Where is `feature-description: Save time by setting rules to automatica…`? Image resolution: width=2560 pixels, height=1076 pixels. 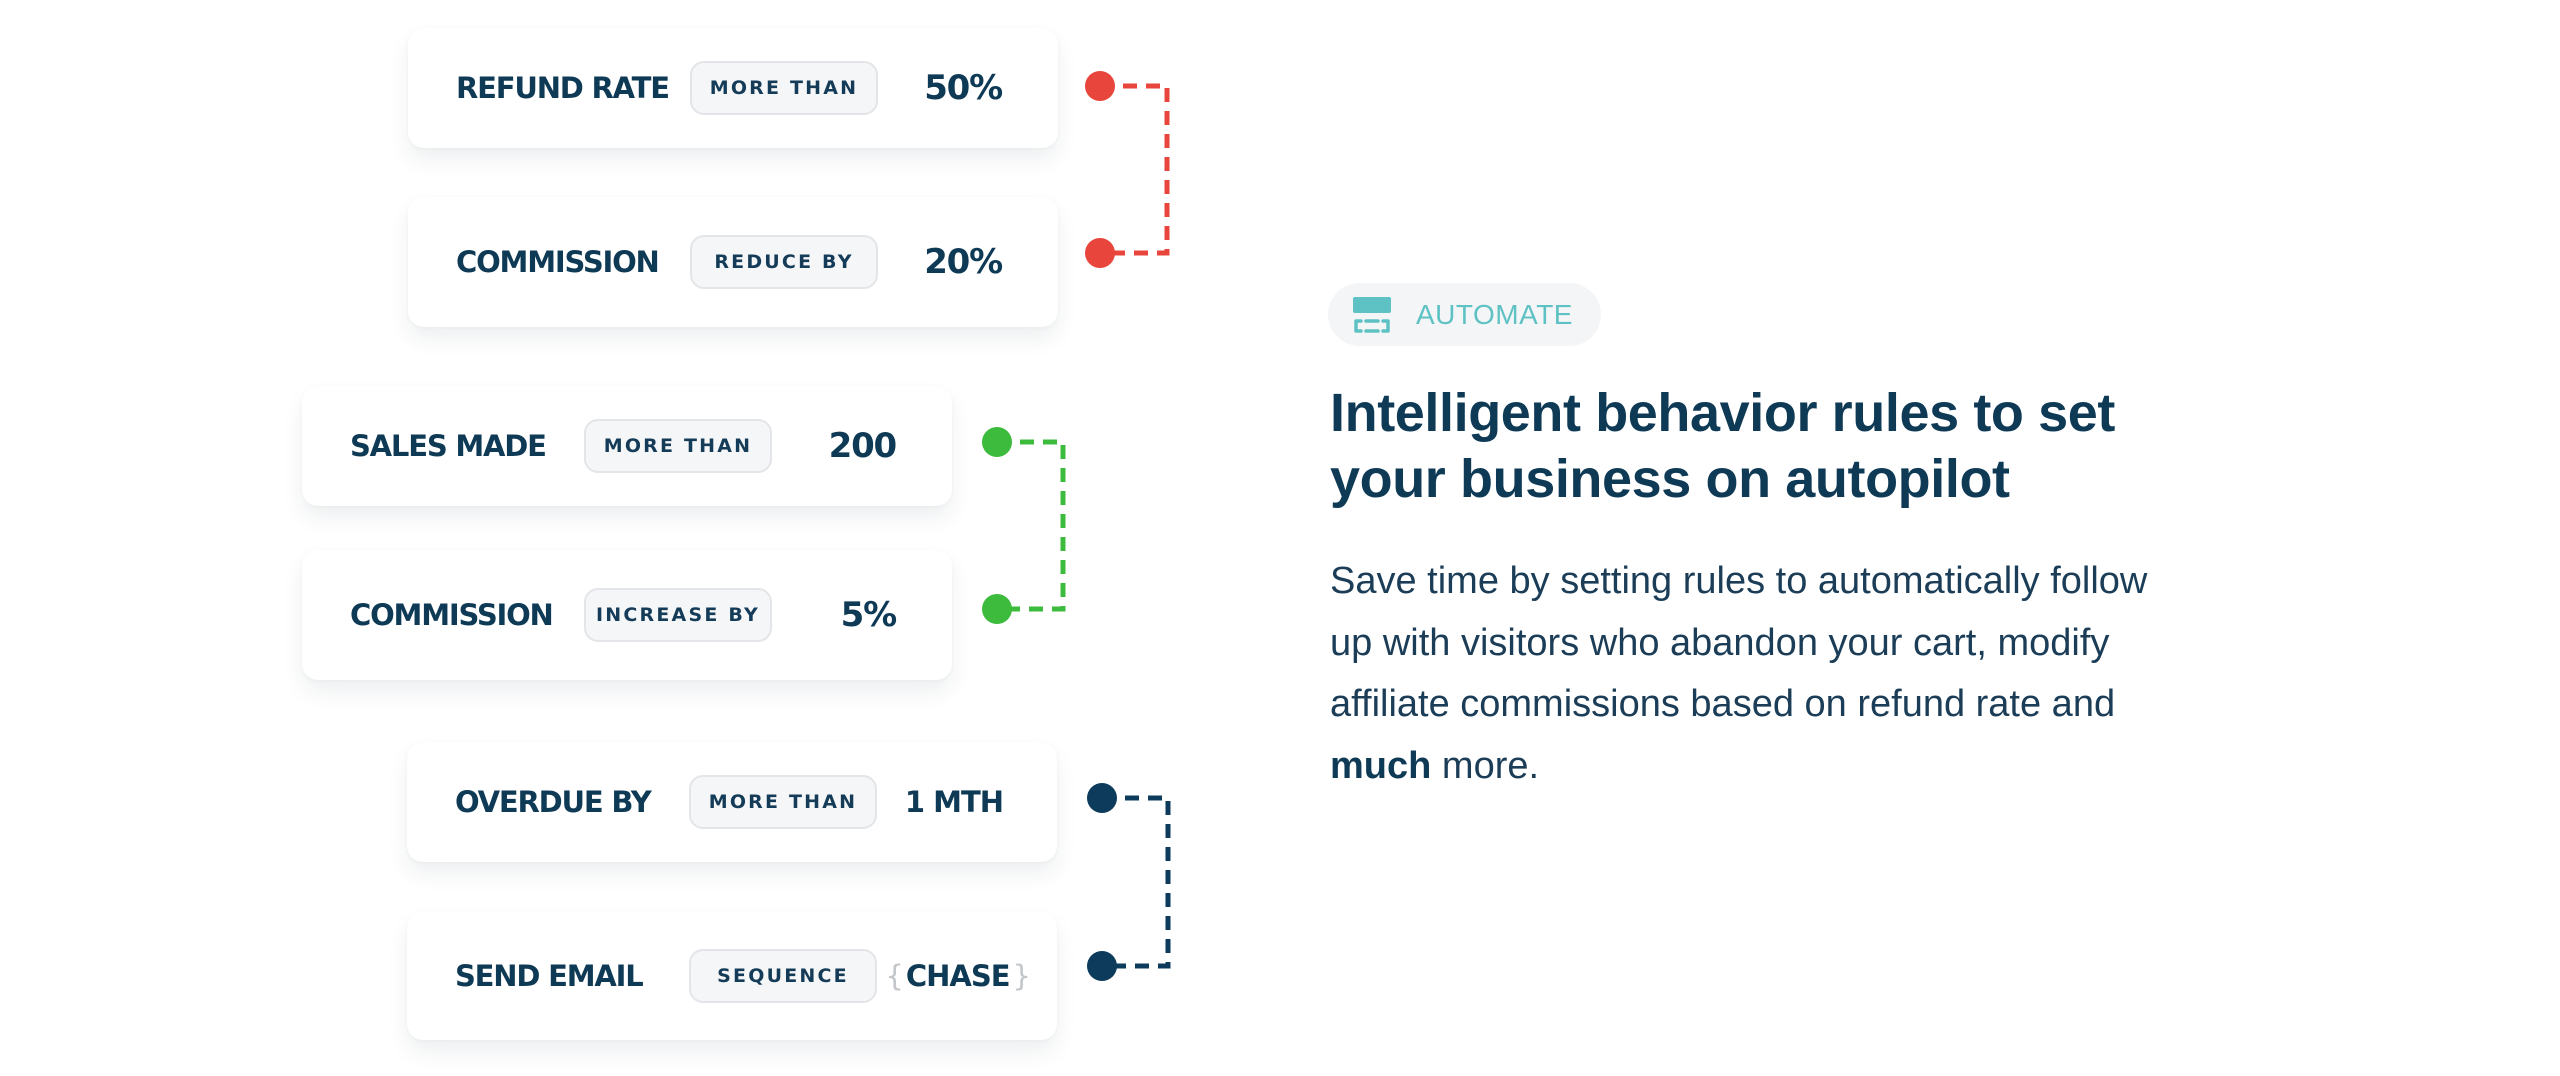
feature-description: Save time by setting rules to automatica… is located at coordinates (1760, 674).